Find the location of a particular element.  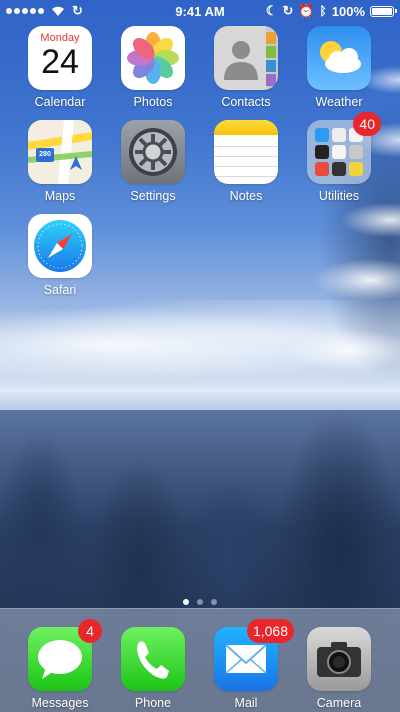

orientation-lock-icon: ↻ is located at coordinates (288, 10).